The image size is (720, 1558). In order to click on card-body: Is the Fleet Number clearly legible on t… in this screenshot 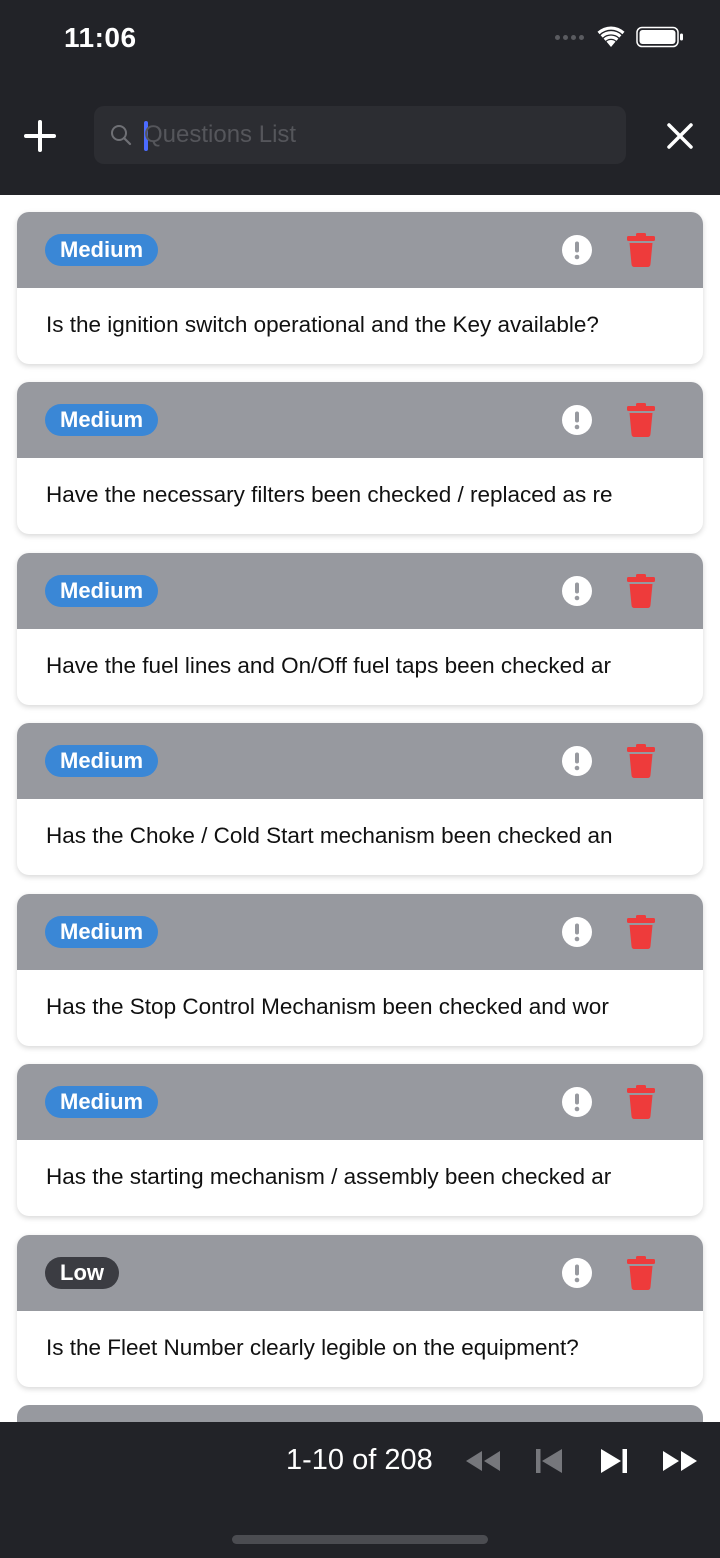, I will do `click(360, 1349)`.